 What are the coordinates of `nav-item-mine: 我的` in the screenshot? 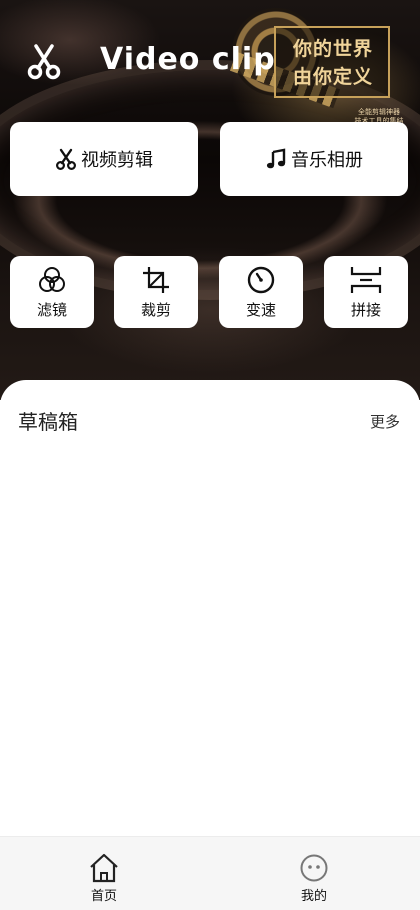 It's located at (314, 878).